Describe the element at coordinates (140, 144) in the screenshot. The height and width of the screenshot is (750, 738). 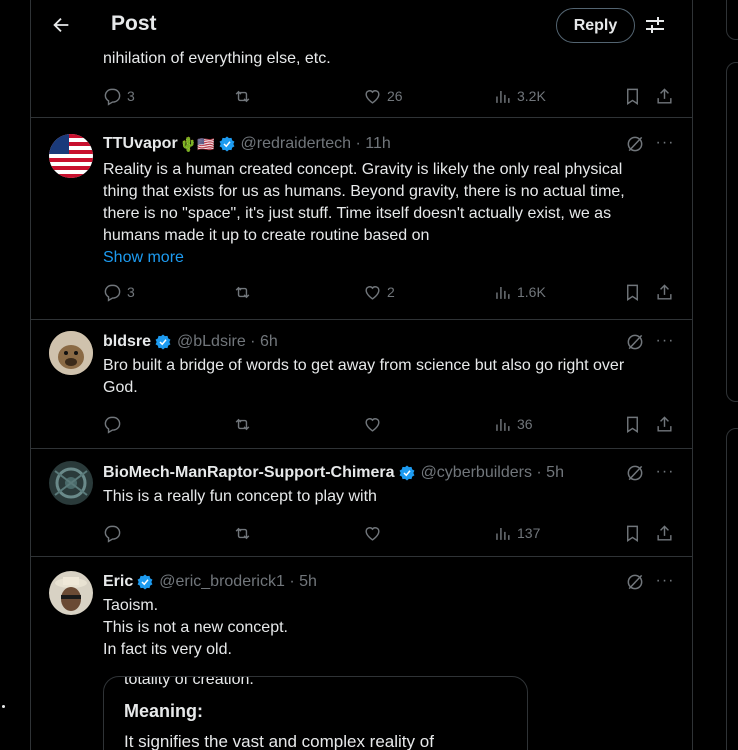
I see `display-name: TTUvapor` at that location.